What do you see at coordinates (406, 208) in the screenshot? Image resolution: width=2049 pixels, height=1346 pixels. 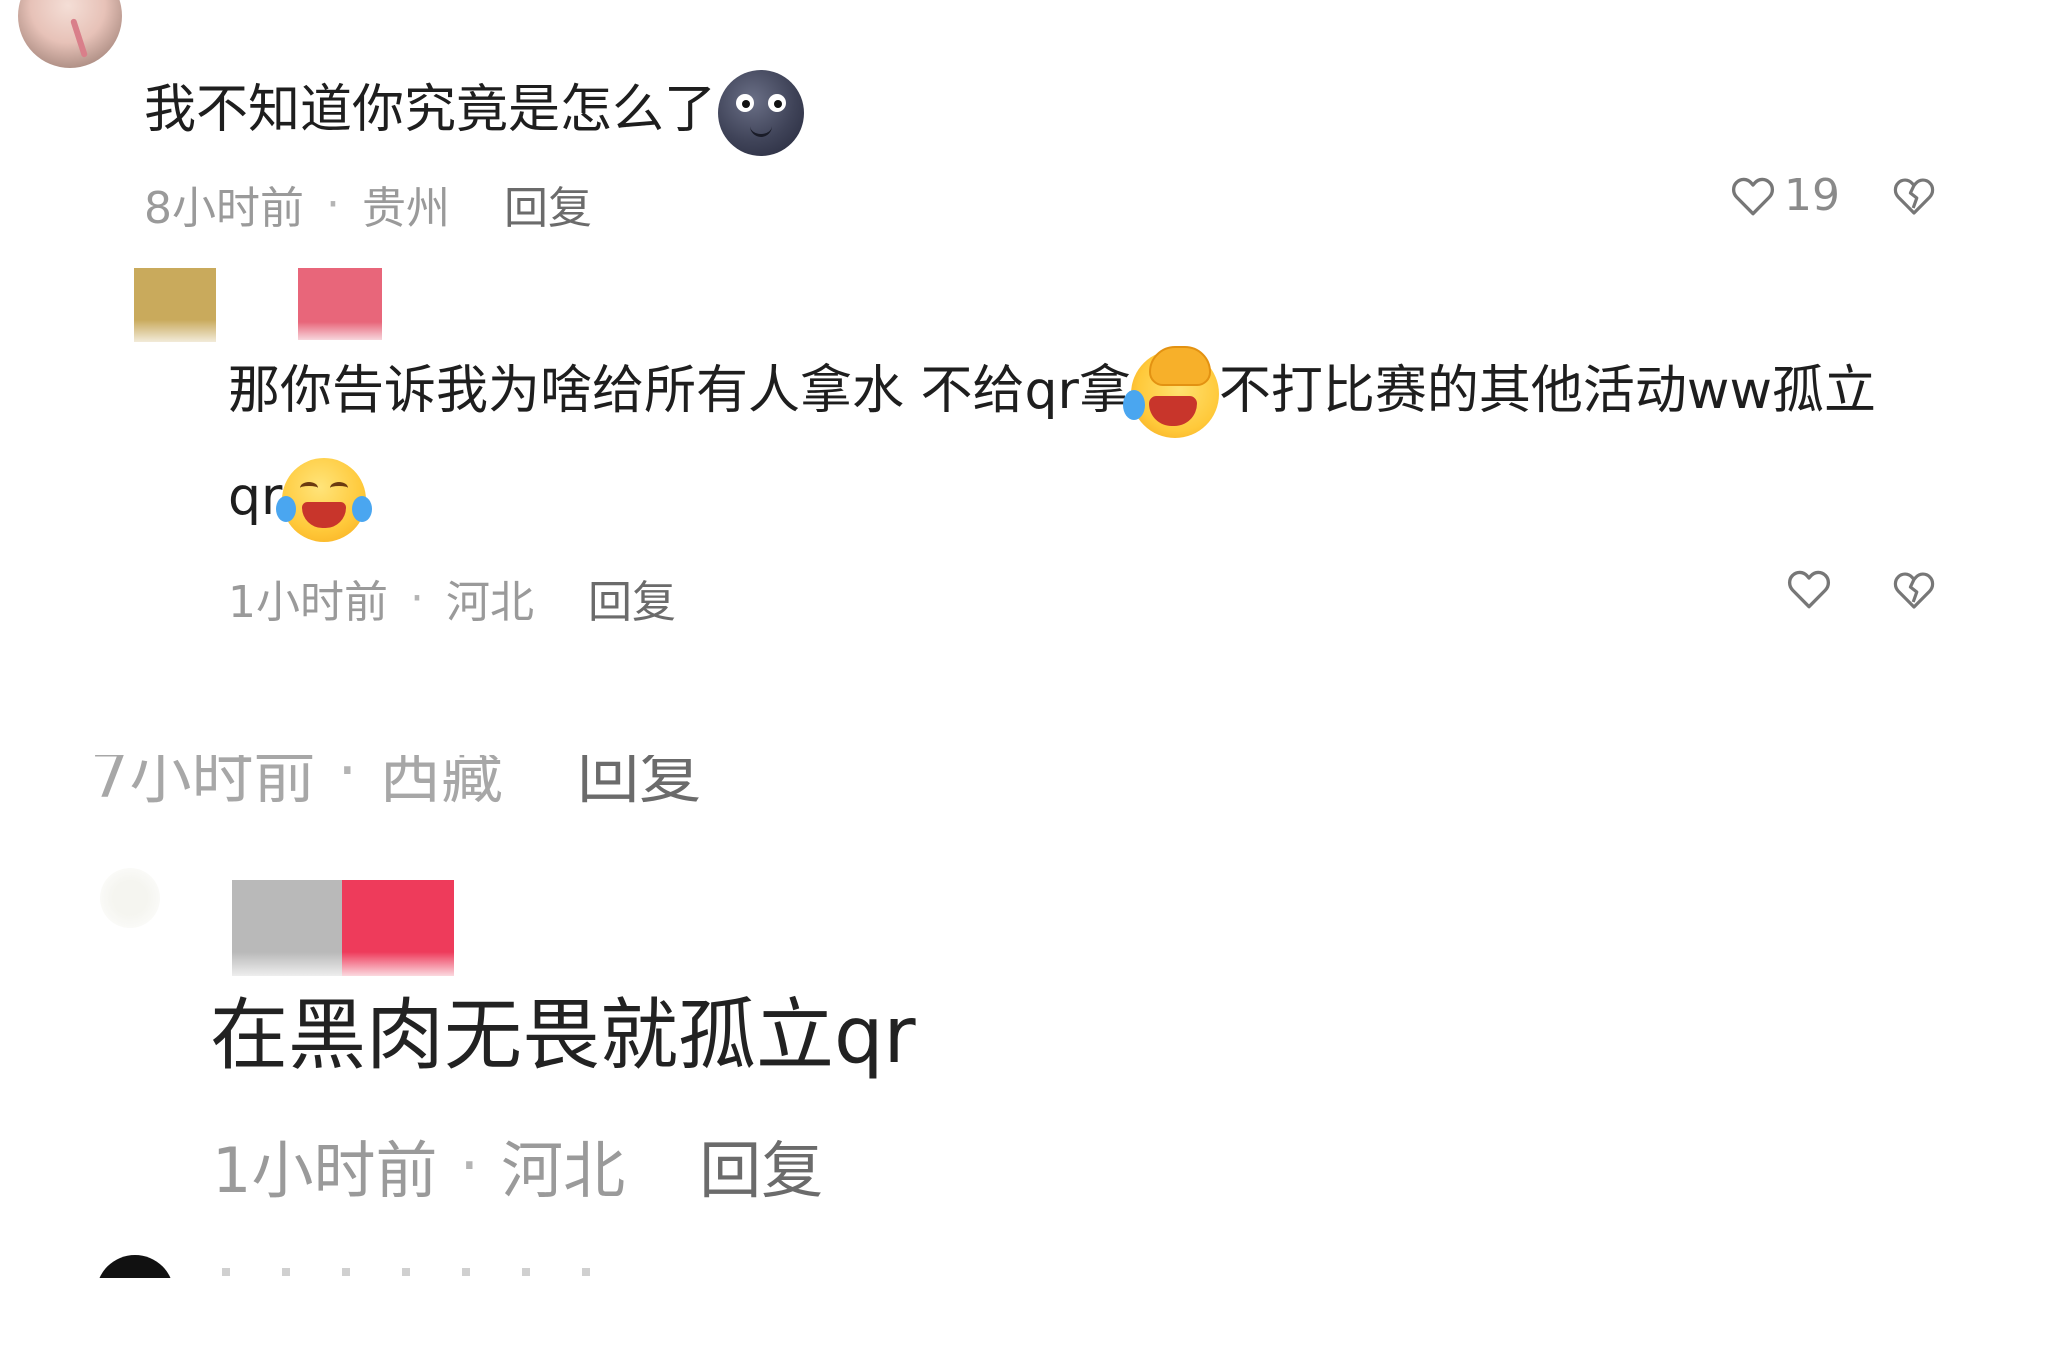 I see `comment-location: 贵州` at bounding box center [406, 208].